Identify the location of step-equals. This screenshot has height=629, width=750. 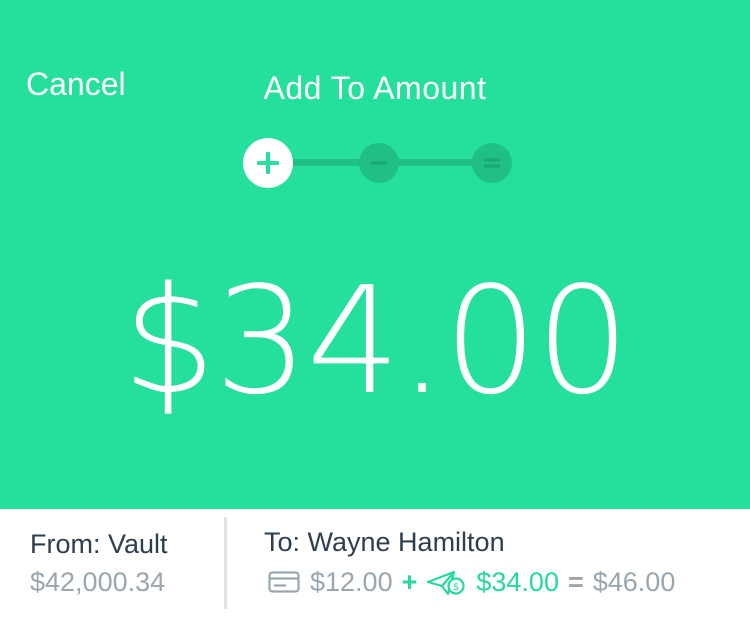
(492, 163).